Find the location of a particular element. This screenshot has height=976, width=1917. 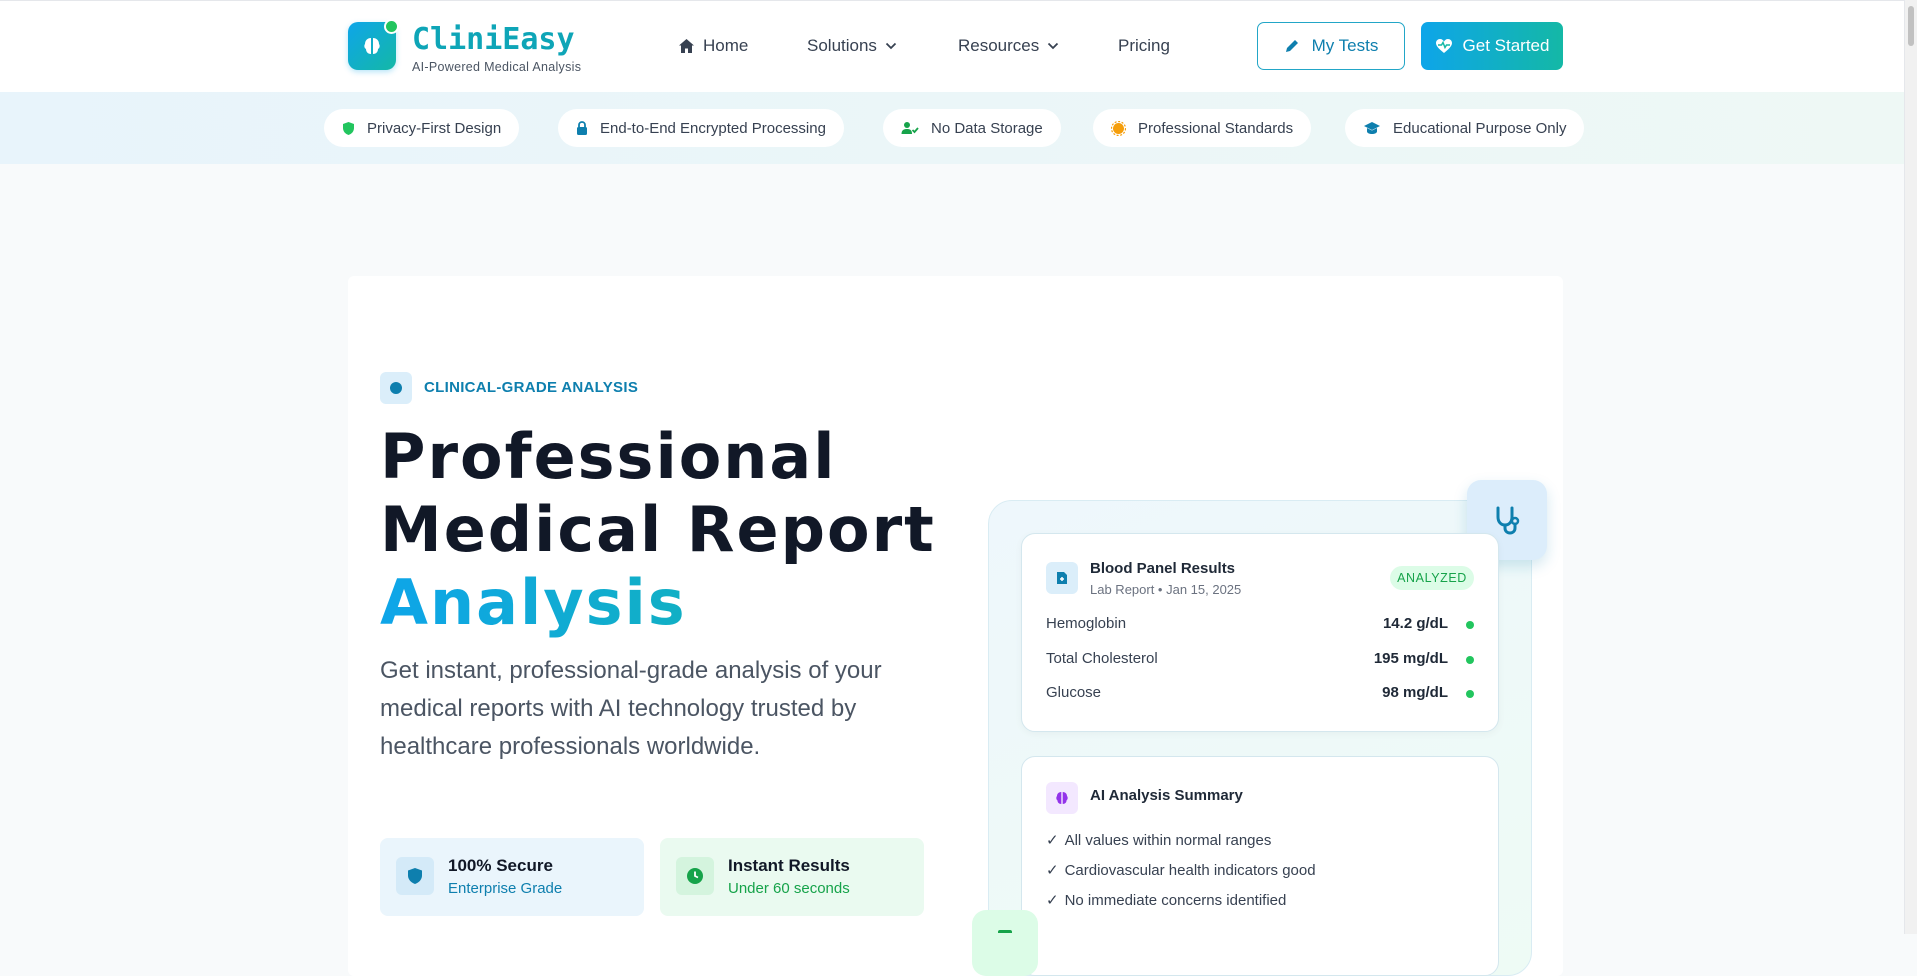

trust-pill-no-storage: No Data Storage is located at coordinates (972, 128).